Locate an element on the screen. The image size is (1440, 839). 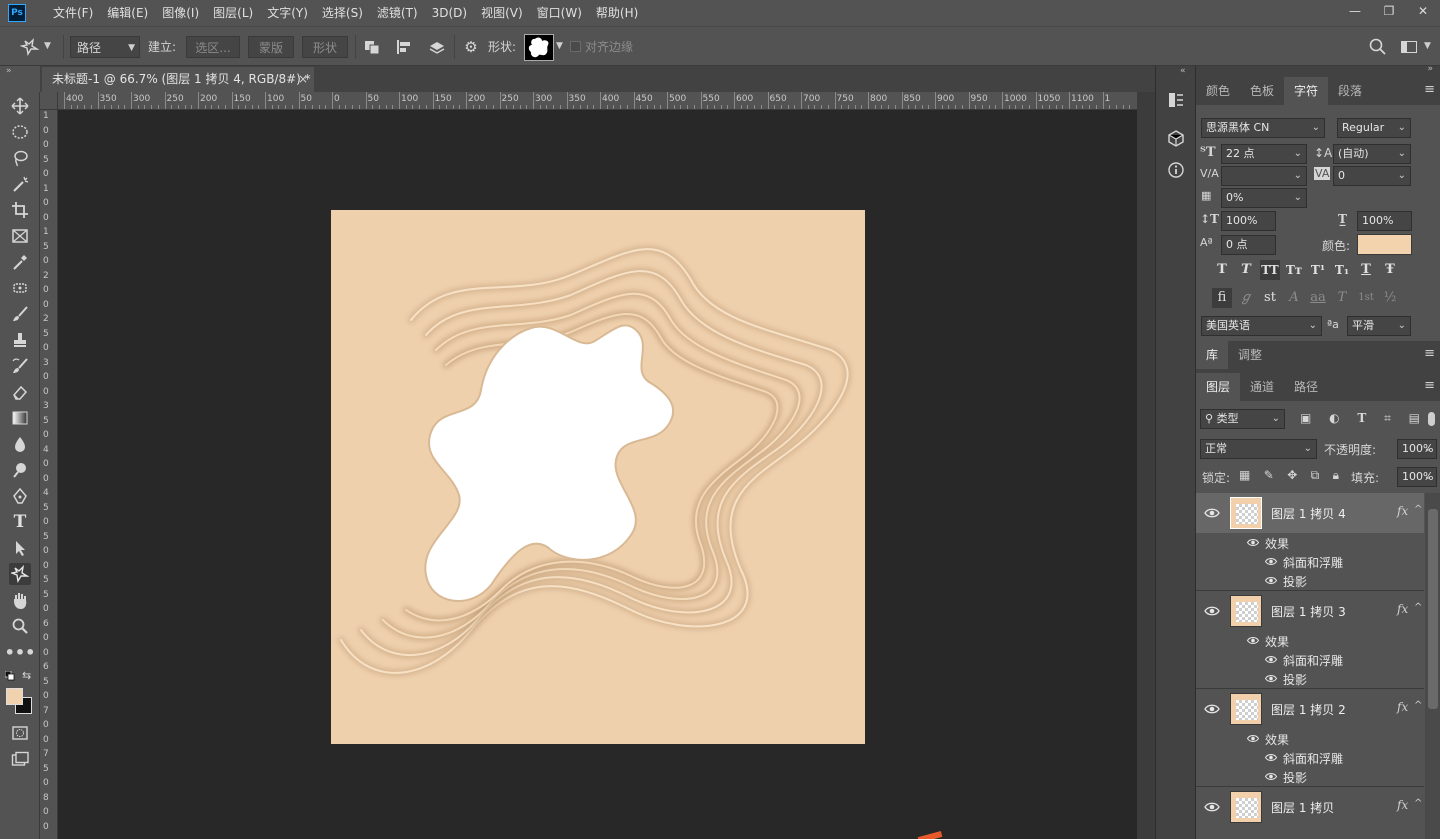
horizontal-scale-field: 100% is located at coordinates (1384, 221).